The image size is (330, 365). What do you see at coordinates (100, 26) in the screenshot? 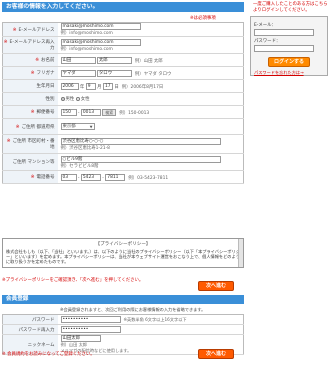
I see `email-field: masaki@moshimo.com` at bounding box center [100, 26].